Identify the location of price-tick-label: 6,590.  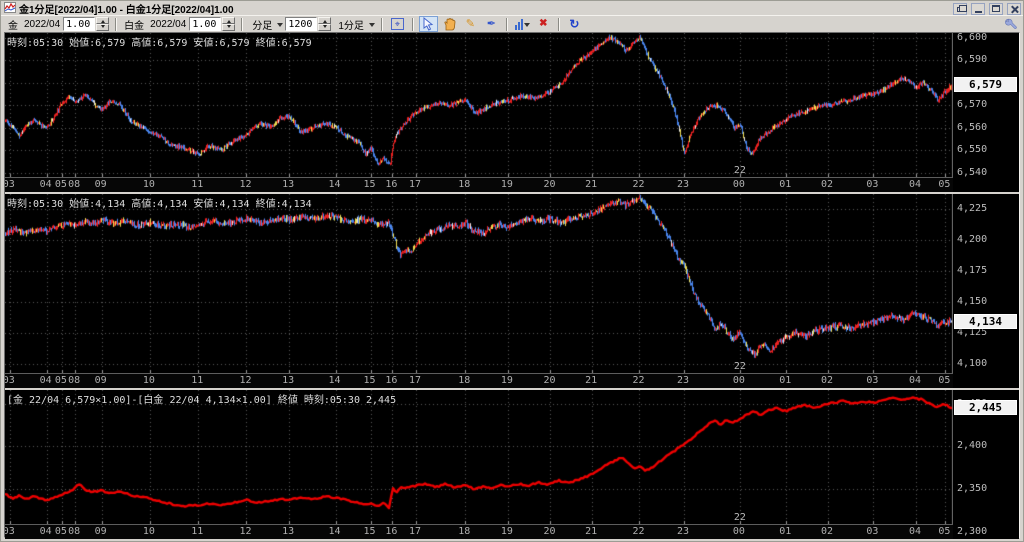
(972, 59).